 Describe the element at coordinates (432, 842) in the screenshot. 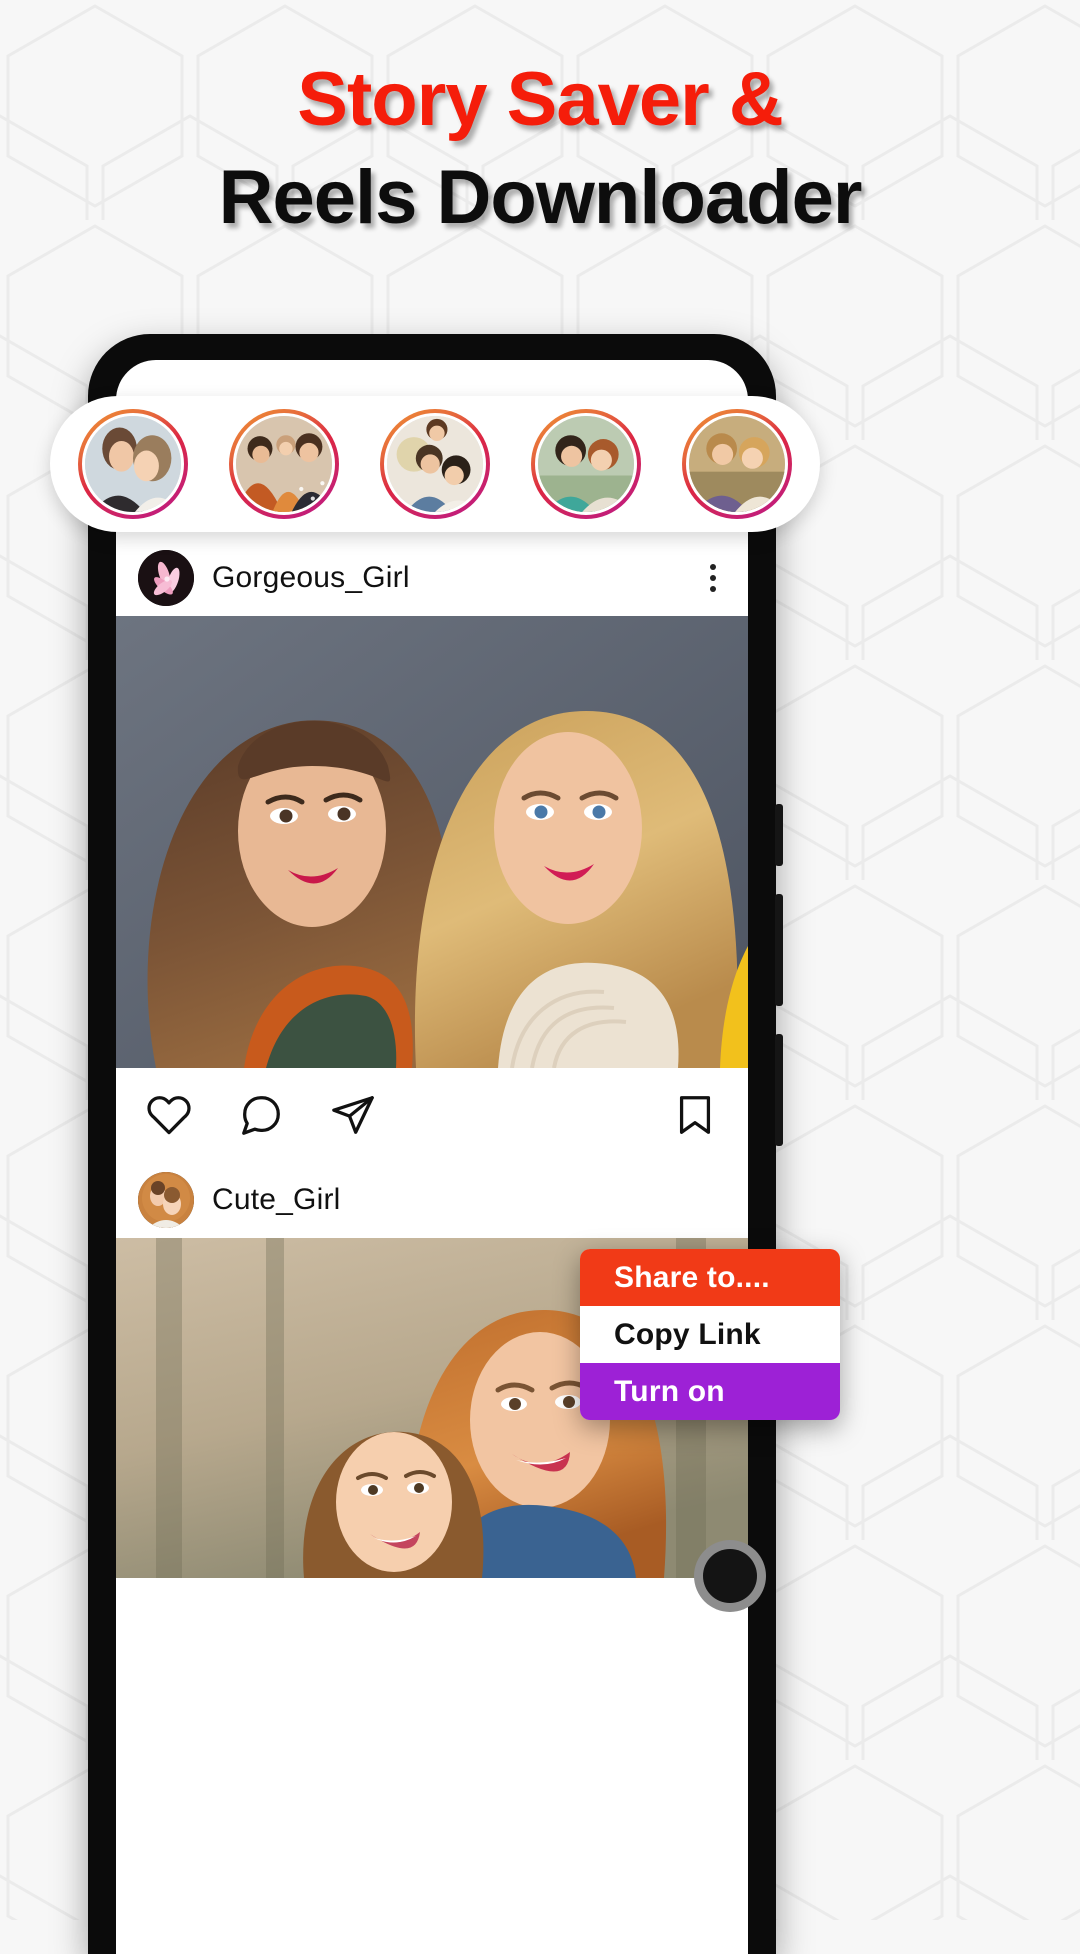

I see `post-image` at that location.